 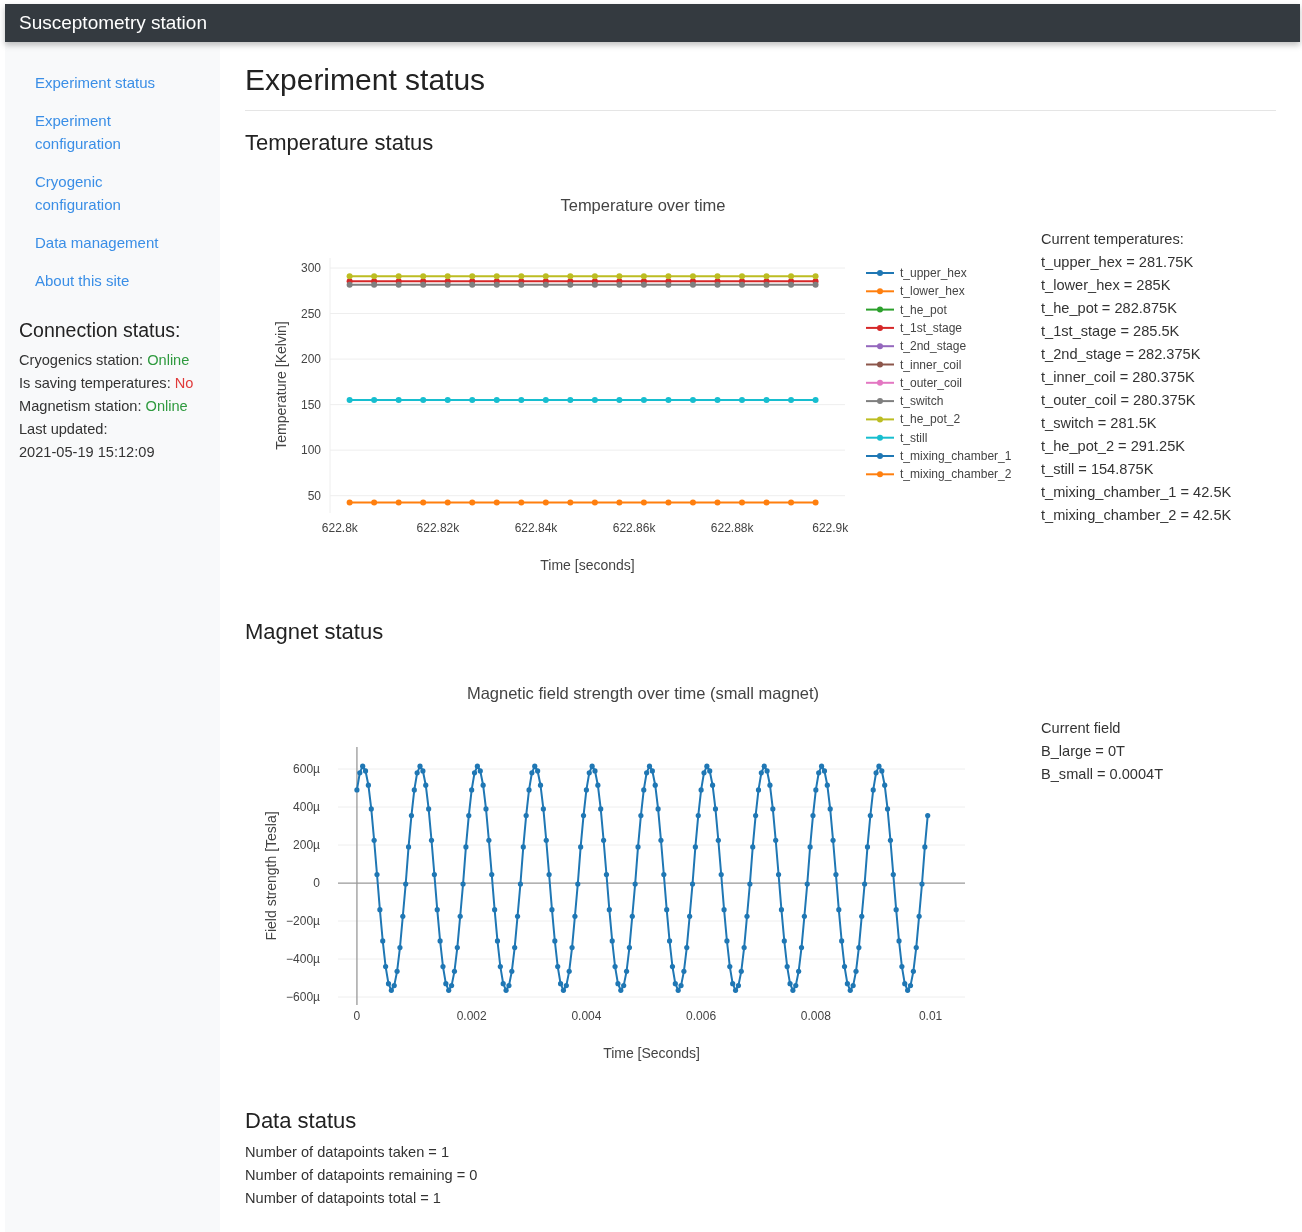 What do you see at coordinates (931, 382) in the screenshot?
I see `legend-label: t_outer_coil` at bounding box center [931, 382].